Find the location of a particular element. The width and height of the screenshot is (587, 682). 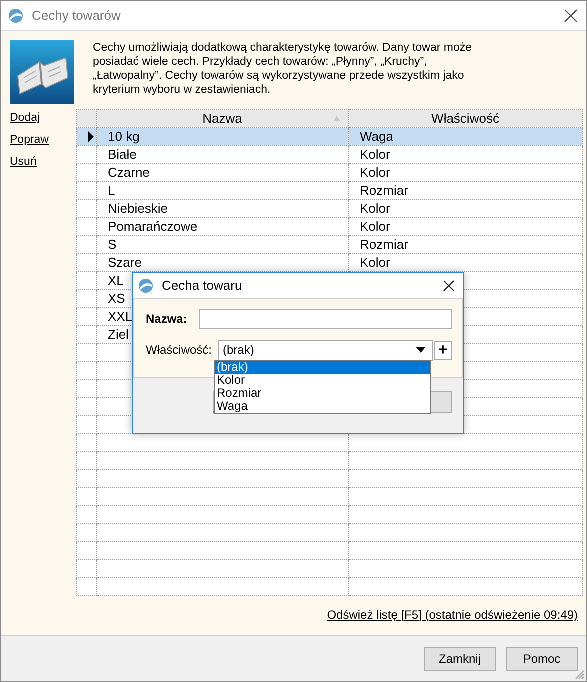

table-cell: 10 kg is located at coordinates (222, 137).